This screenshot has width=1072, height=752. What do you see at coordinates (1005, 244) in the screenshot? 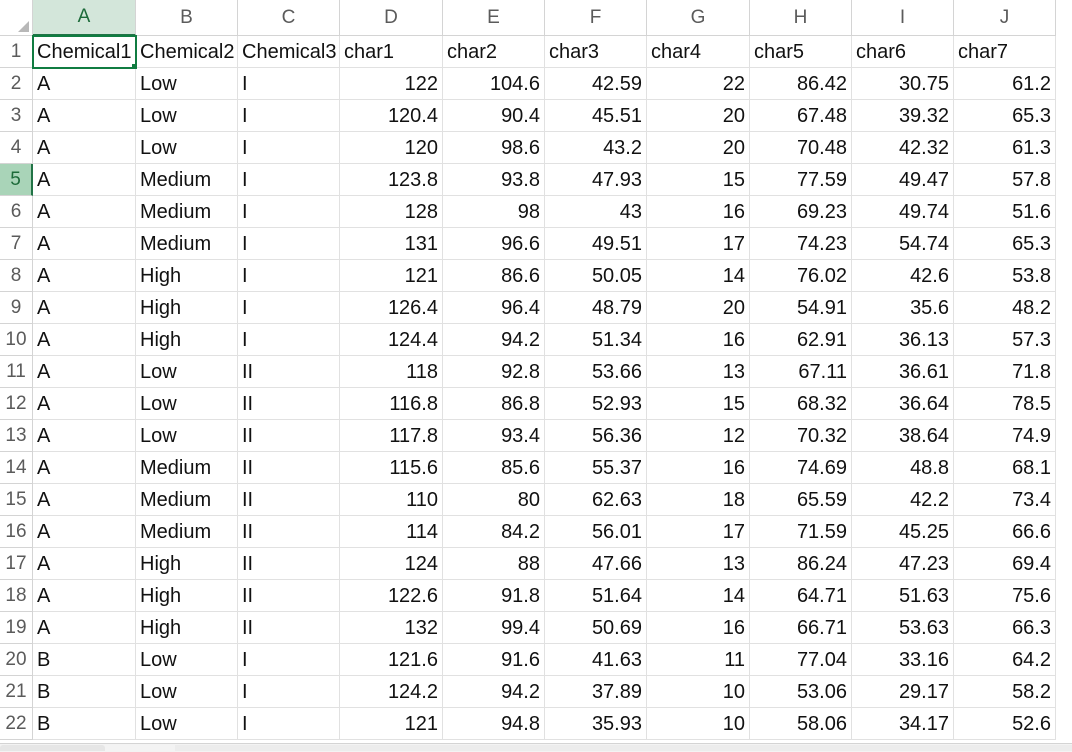
I see `table-cell: 65.3` at bounding box center [1005, 244].